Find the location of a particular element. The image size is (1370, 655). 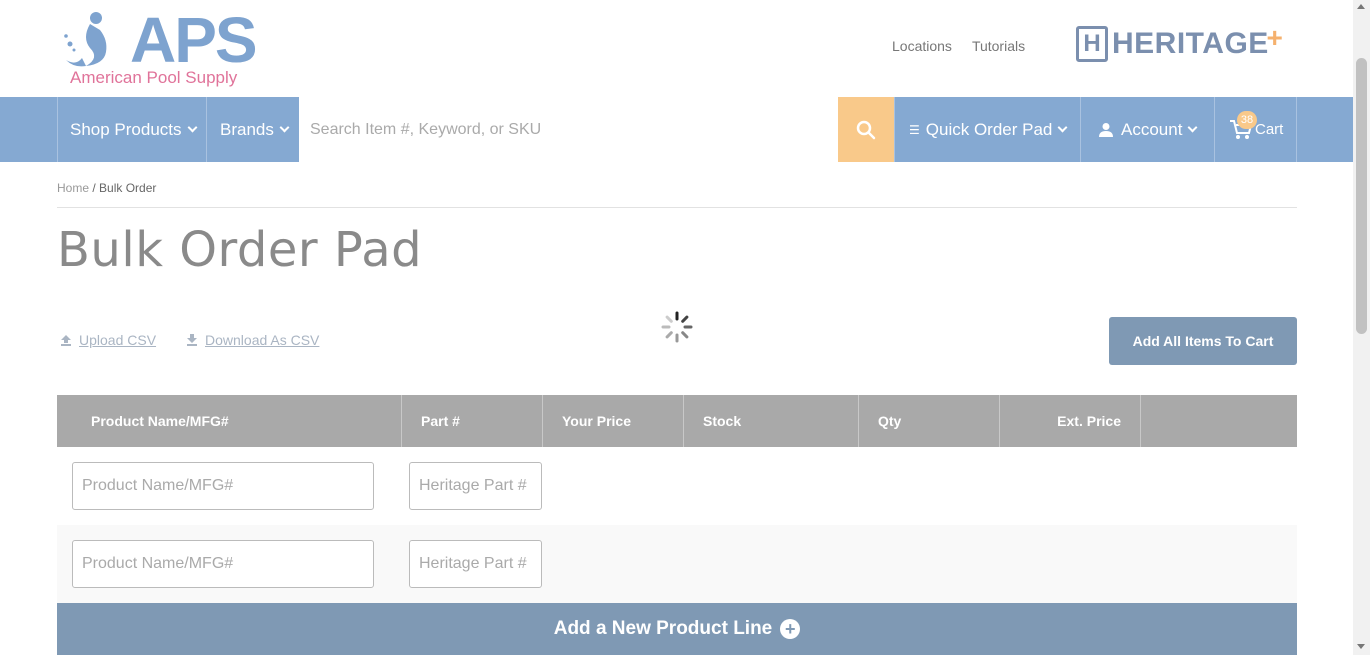

search-input is located at coordinates (574, 129).